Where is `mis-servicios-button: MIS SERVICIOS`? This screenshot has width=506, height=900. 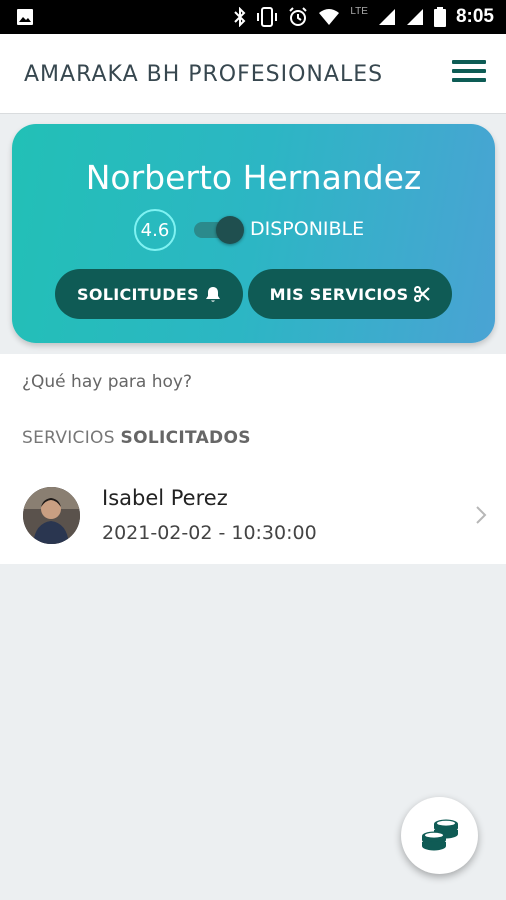
mis-servicios-button: MIS SERVICIOS is located at coordinates (350, 294).